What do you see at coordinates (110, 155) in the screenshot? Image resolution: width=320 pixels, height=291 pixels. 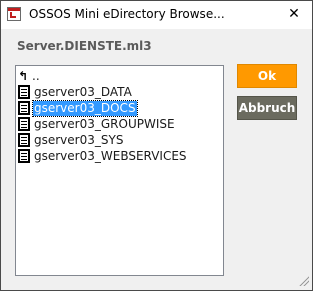 I see `list-item-label: gserver03_WEBSERVICES` at bounding box center [110, 155].